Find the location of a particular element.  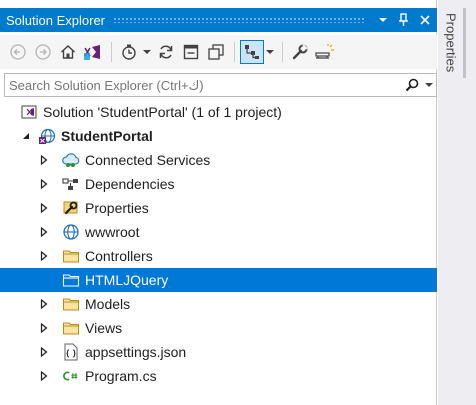

csharp-file-icon is located at coordinates (71, 376).